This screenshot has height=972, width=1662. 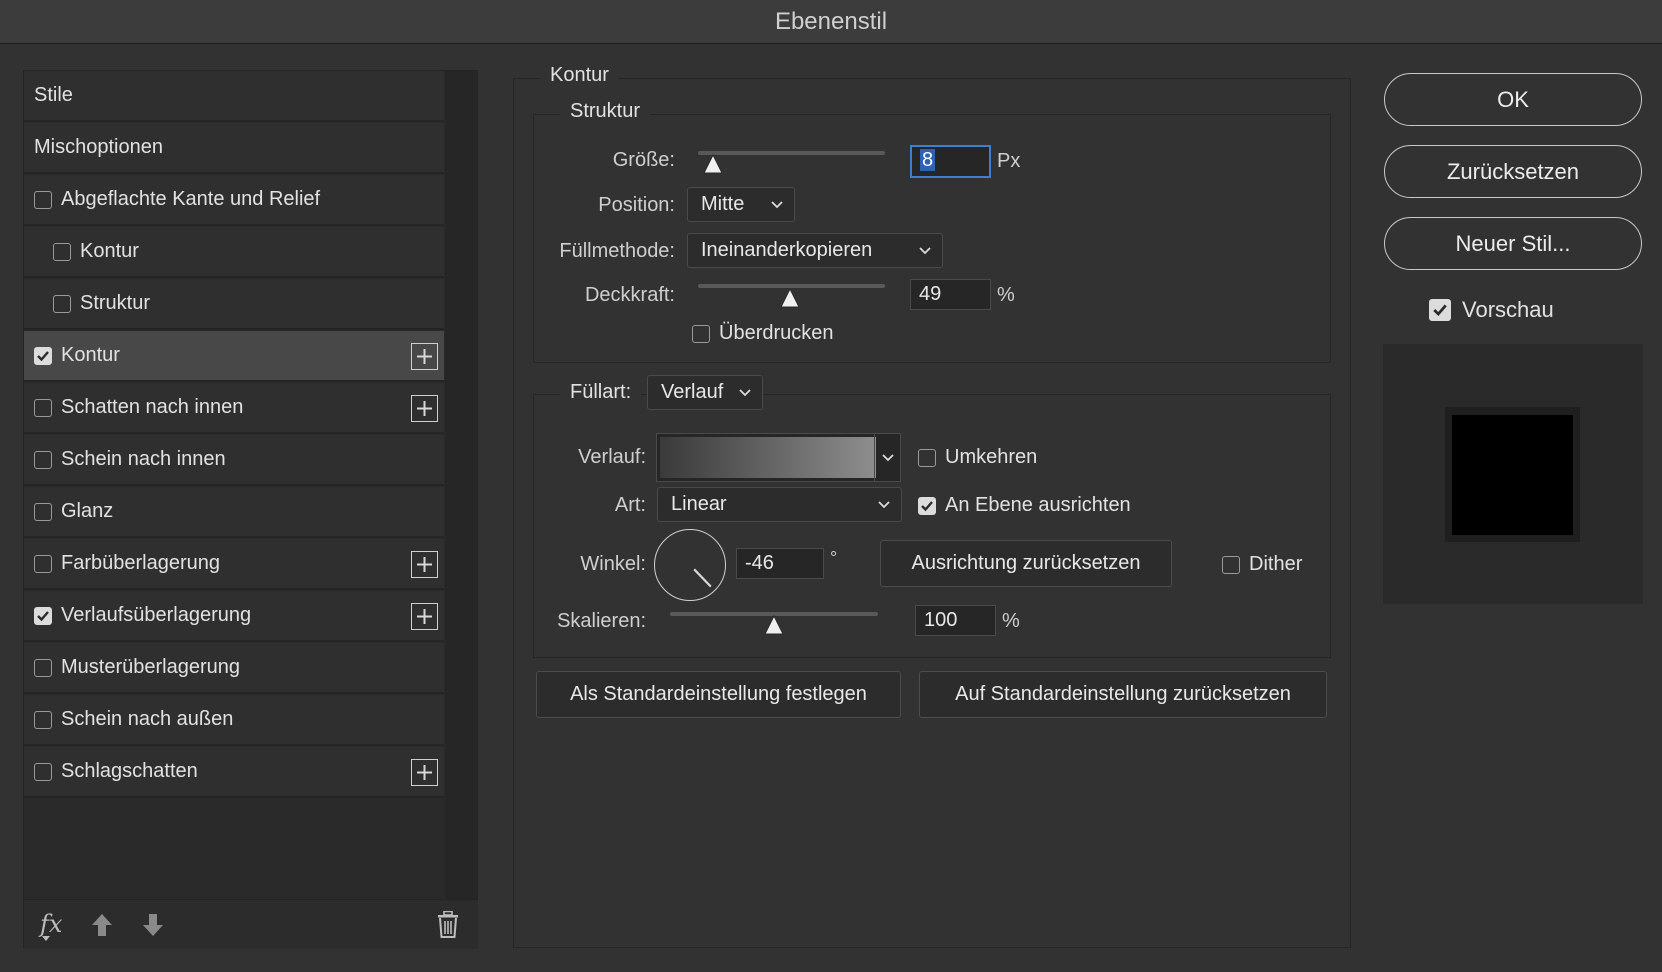 I want to click on style-item-10: Verlaufsüberlagerung, so click(x=234, y=616).